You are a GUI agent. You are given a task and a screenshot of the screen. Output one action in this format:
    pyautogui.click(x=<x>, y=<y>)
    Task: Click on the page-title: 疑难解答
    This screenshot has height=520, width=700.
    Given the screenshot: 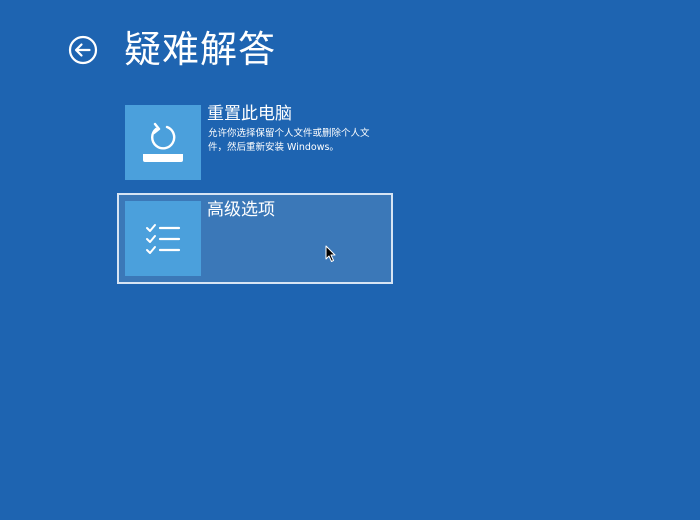 What is the action you would take?
    pyautogui.click(x=200, y=49)
    